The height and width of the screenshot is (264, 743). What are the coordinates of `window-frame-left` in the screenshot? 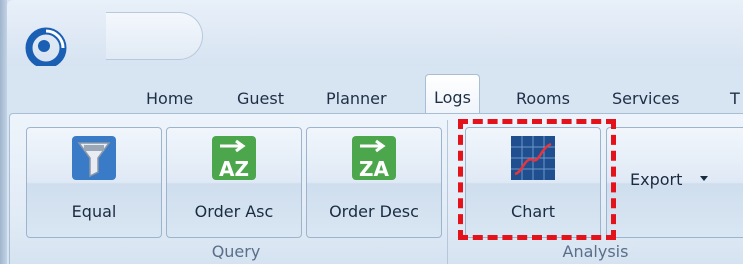 It's located at (3, 132).